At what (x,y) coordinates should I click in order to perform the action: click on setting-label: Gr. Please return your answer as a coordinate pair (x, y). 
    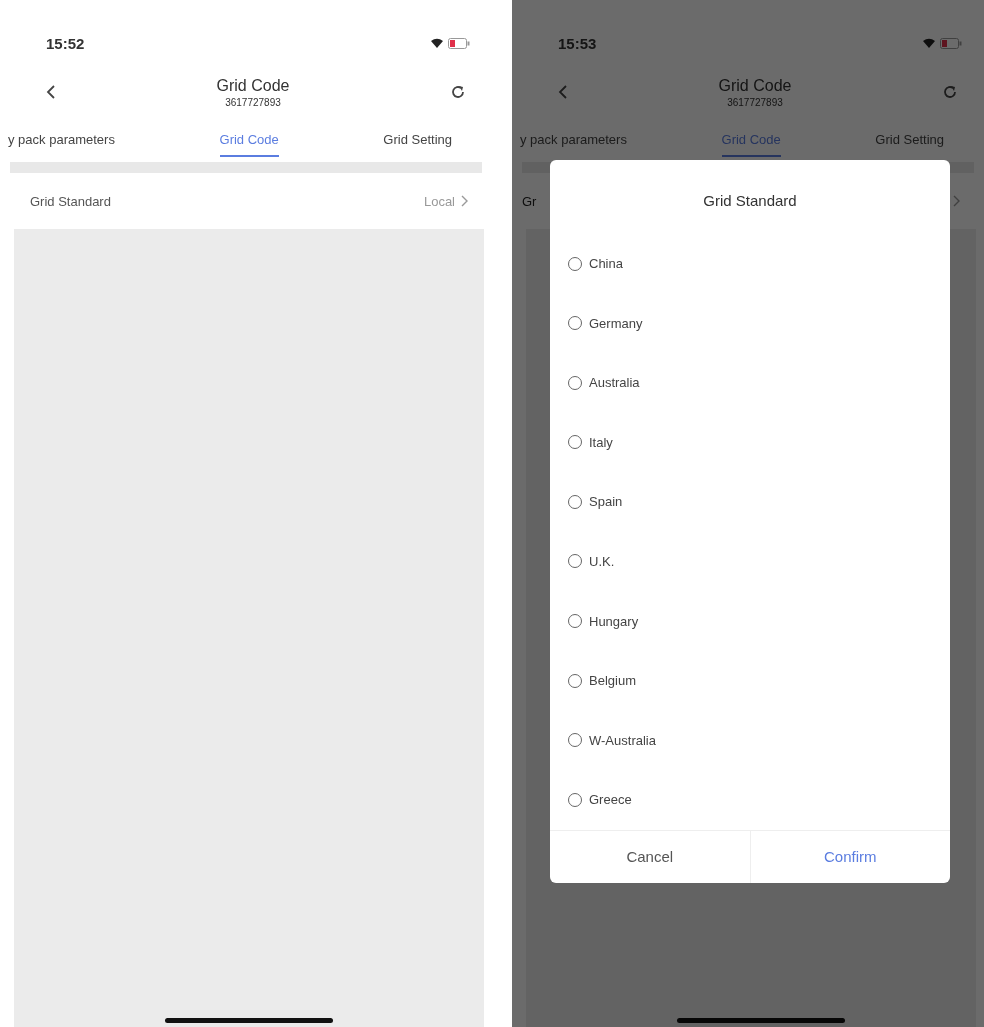
    Looking at the image, I should click on (529, 201).